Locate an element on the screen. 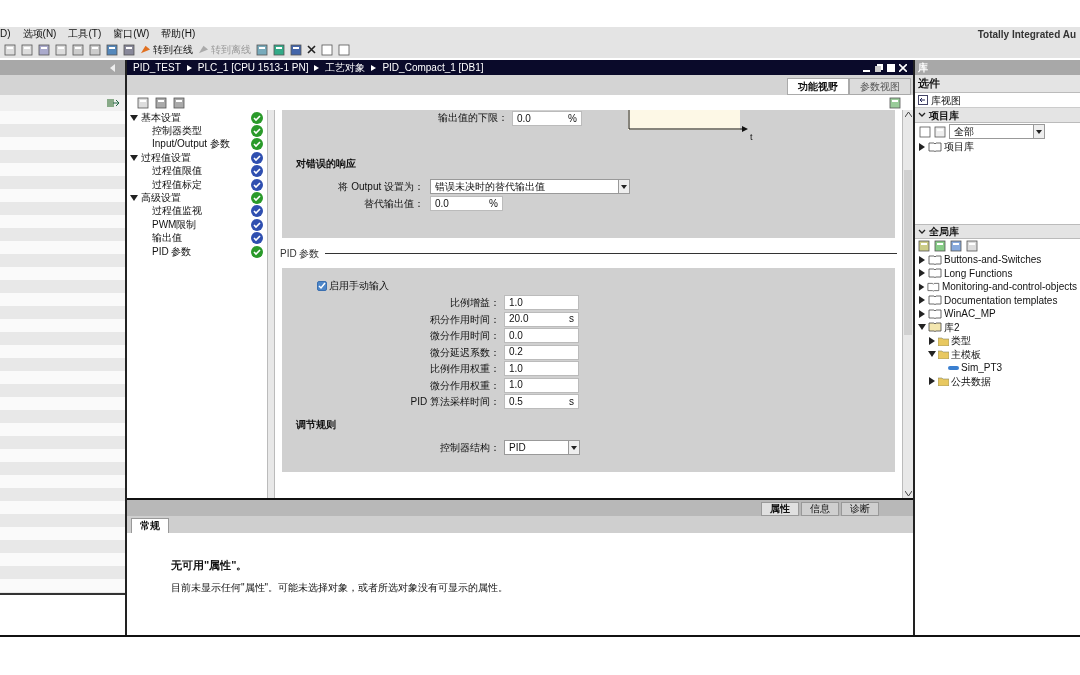  nav-item: 高级设置 is located at coordinates (194, 198).